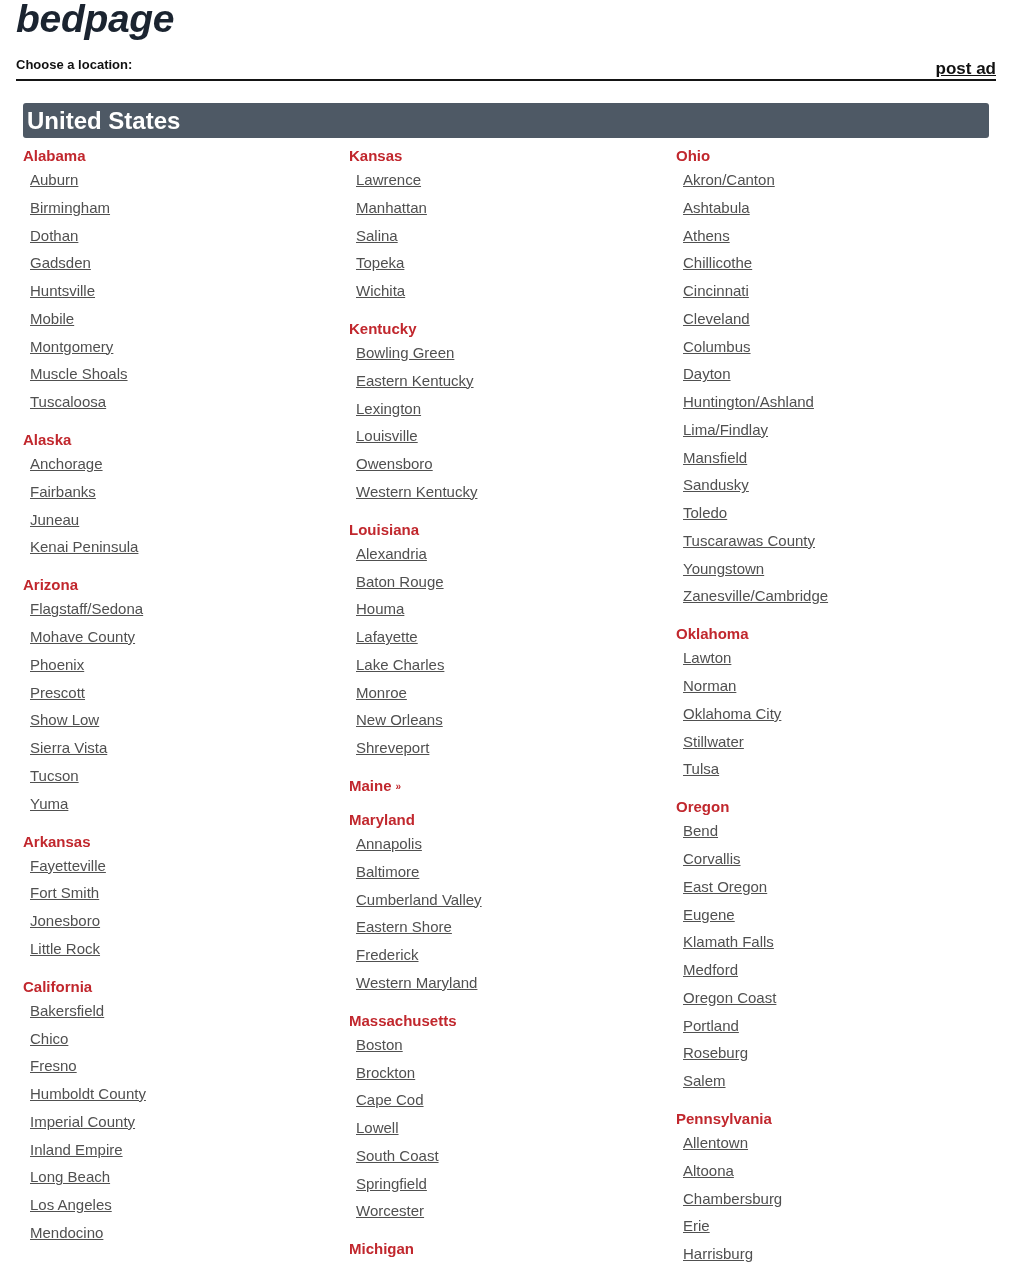 The width and height of the screenshot is (1024, 1267). What do you see at coordinates (65, 720) in the screenshot?
I see `city-link: Show Low` at bounding box center [65, 720].